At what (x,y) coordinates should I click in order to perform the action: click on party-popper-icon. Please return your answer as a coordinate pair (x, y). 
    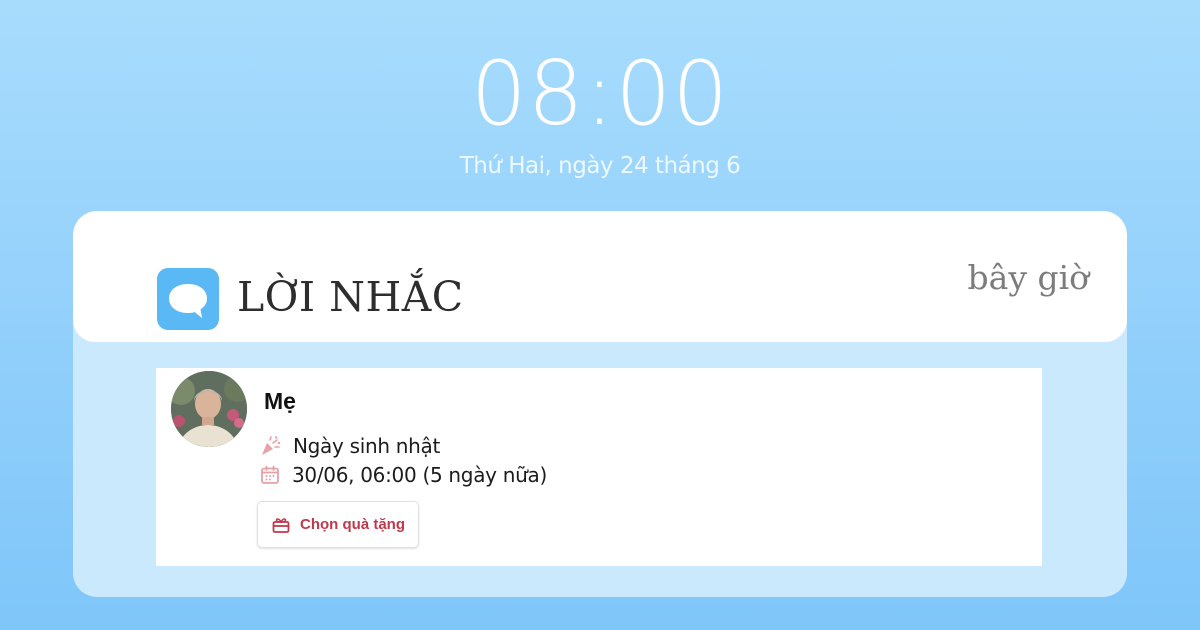
    Looking at the image, I should click on (270, 446).